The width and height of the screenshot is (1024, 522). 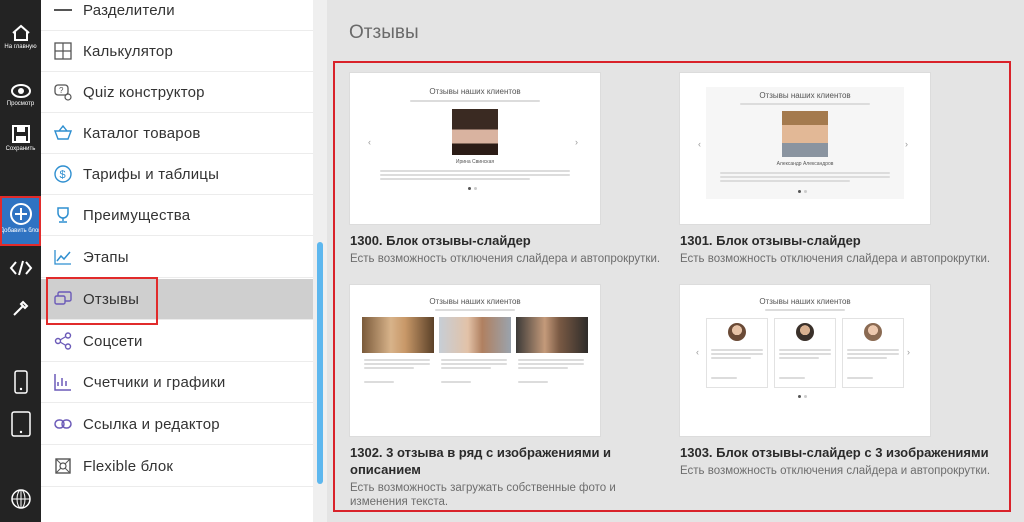 What do you see at coordinates (177, 51) in the screenshot?
I see `menu-item-calculator: Калькулятор` at bounding box center [177, 51].